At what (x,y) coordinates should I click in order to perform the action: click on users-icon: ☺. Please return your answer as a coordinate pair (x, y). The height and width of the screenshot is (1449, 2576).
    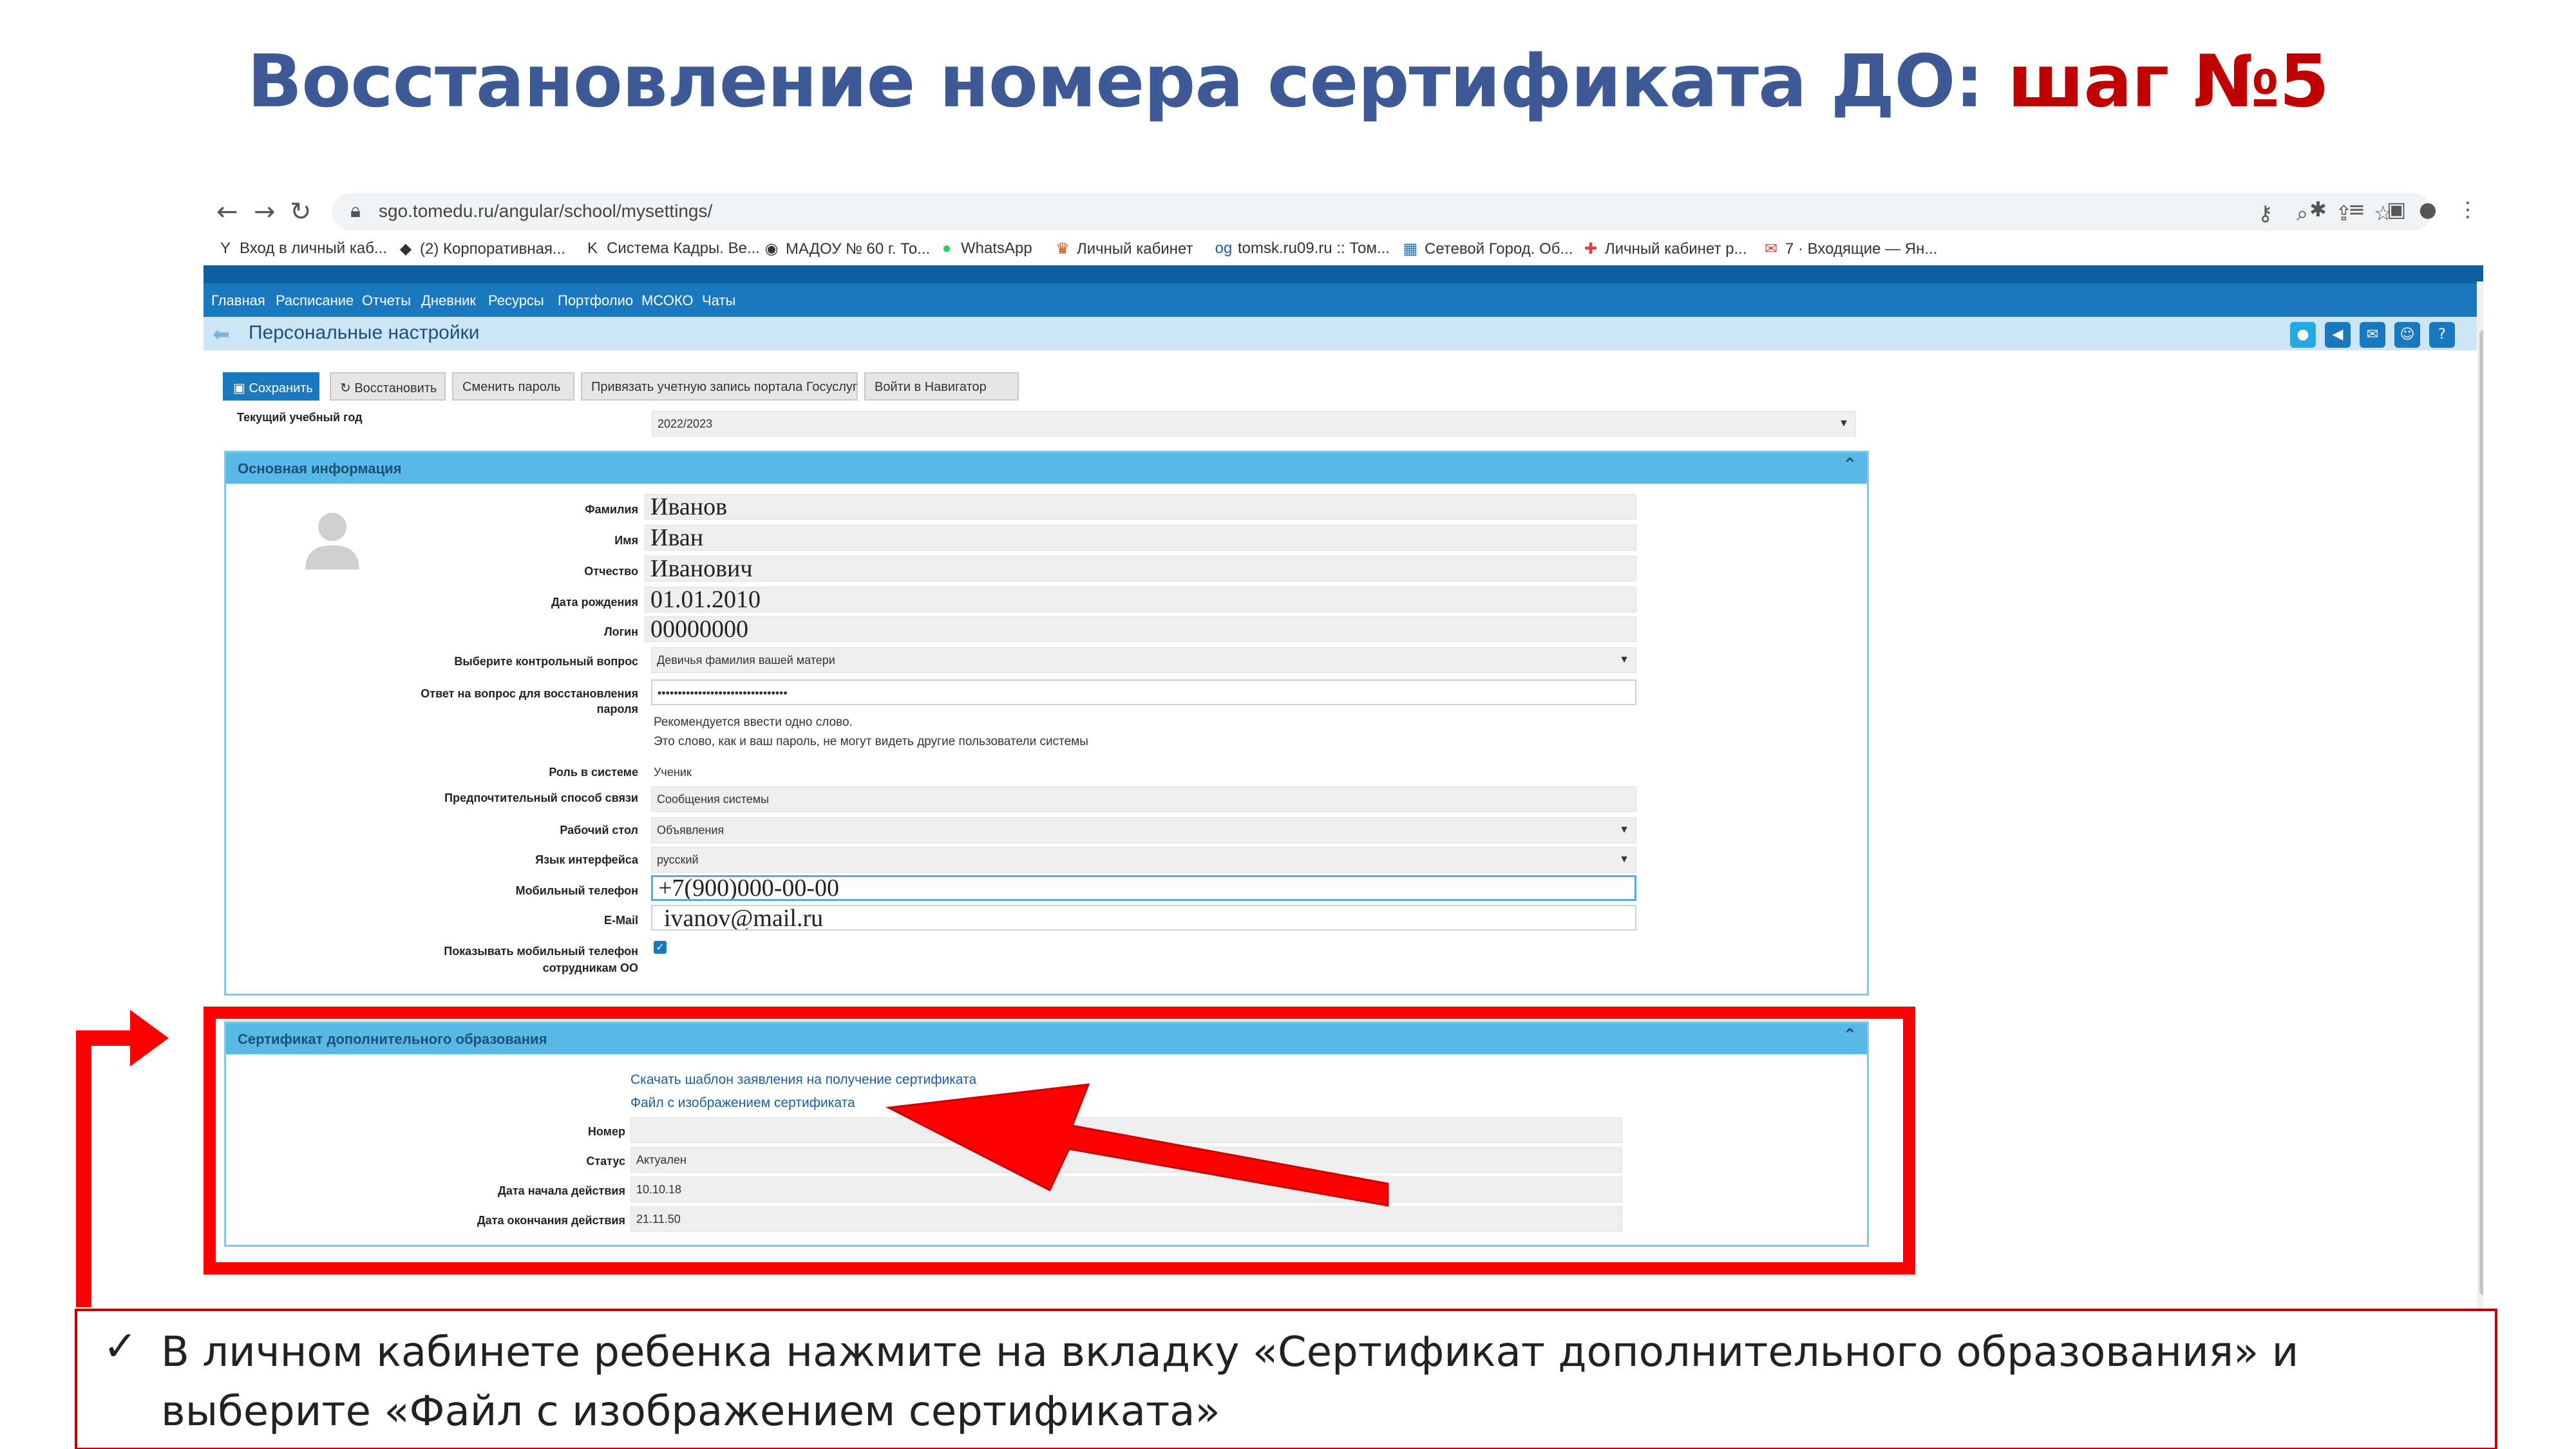
    Looking at the image, I should click on (2407, 335).